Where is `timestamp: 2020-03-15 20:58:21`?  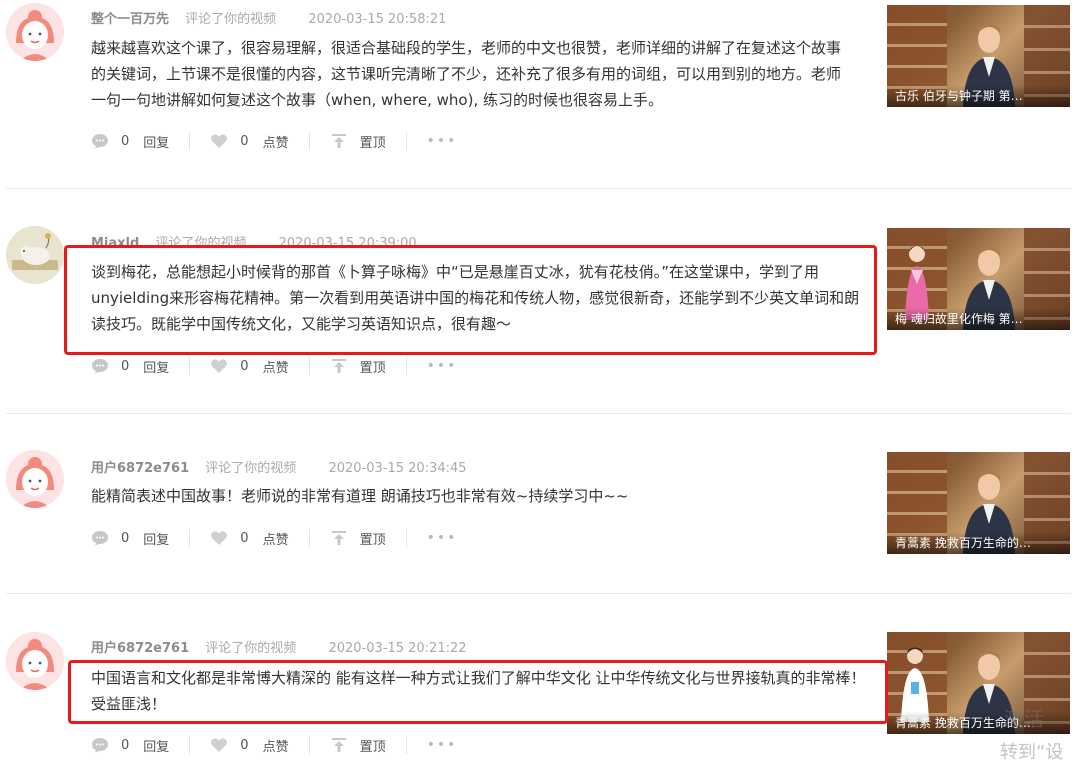 timestamp: 2020-03-15 20:58:21 is located at coordinates (377, 19).